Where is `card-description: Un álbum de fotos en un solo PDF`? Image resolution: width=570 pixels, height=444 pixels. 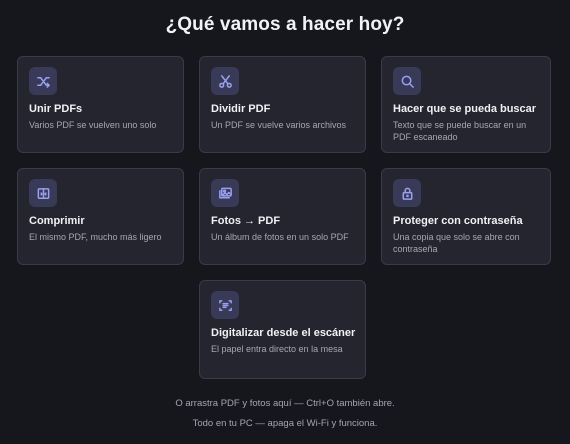 card-description: Un álbum de fotos en un solo PDF is located at coordinates (280, 237).